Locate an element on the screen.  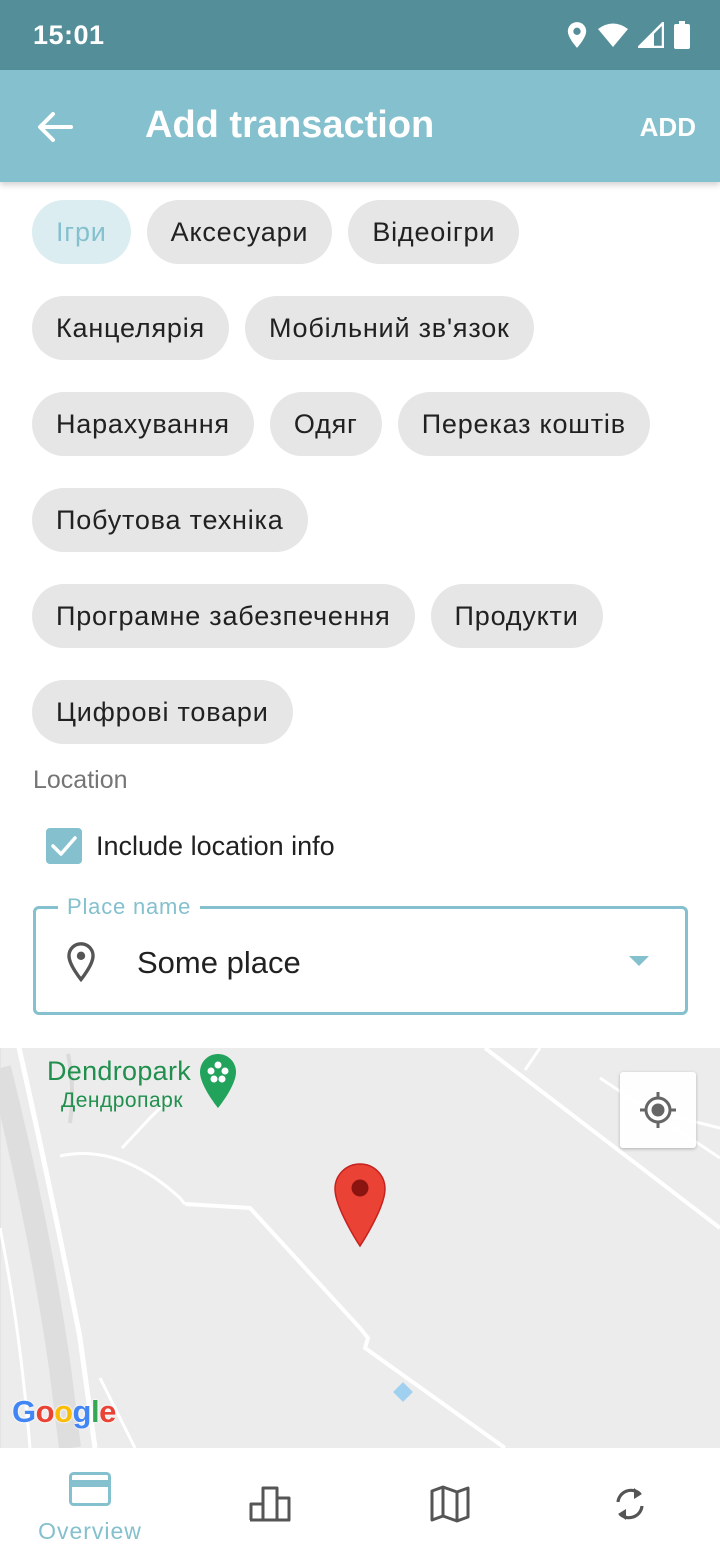
category-chip: Цифрові товари is located at coordinates (162, 712).